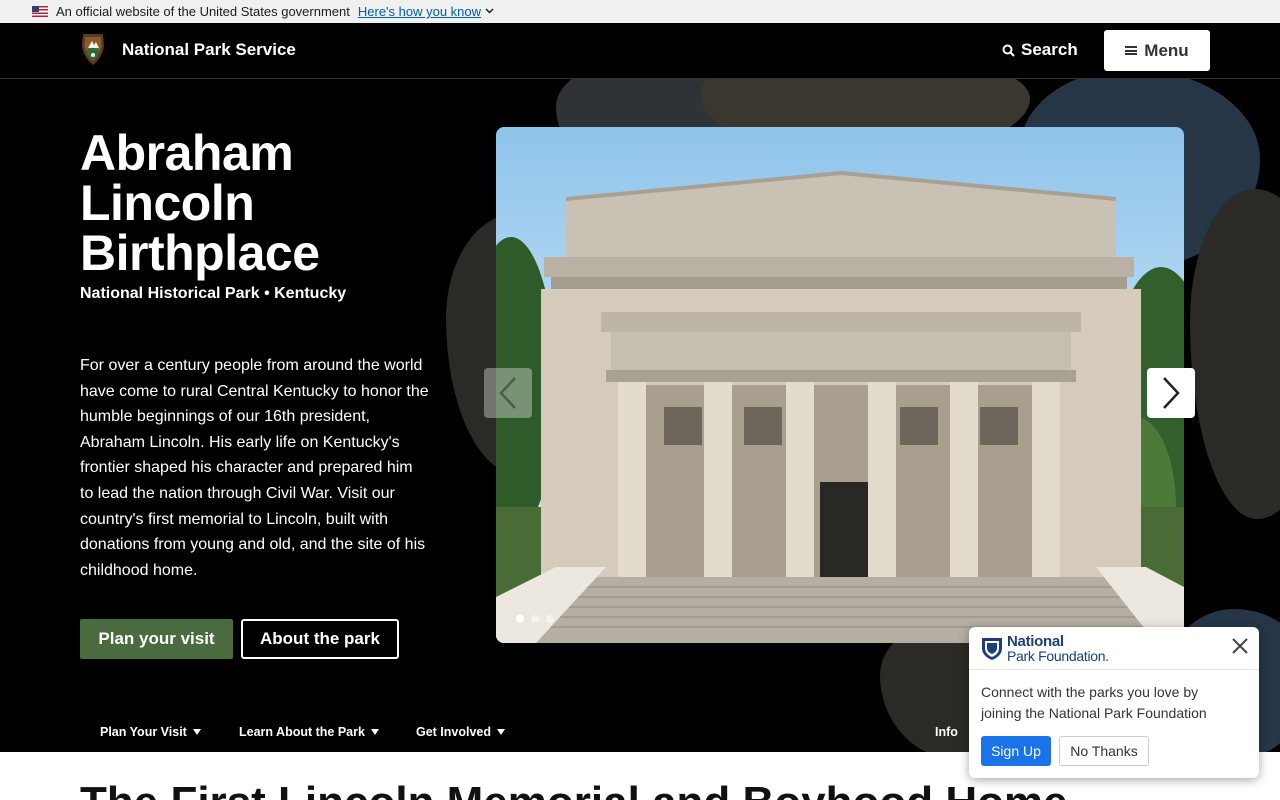  Describe the element at coordinates (320, 639) in the screenshot. I see `about-the-park-button: About the park` at that location.